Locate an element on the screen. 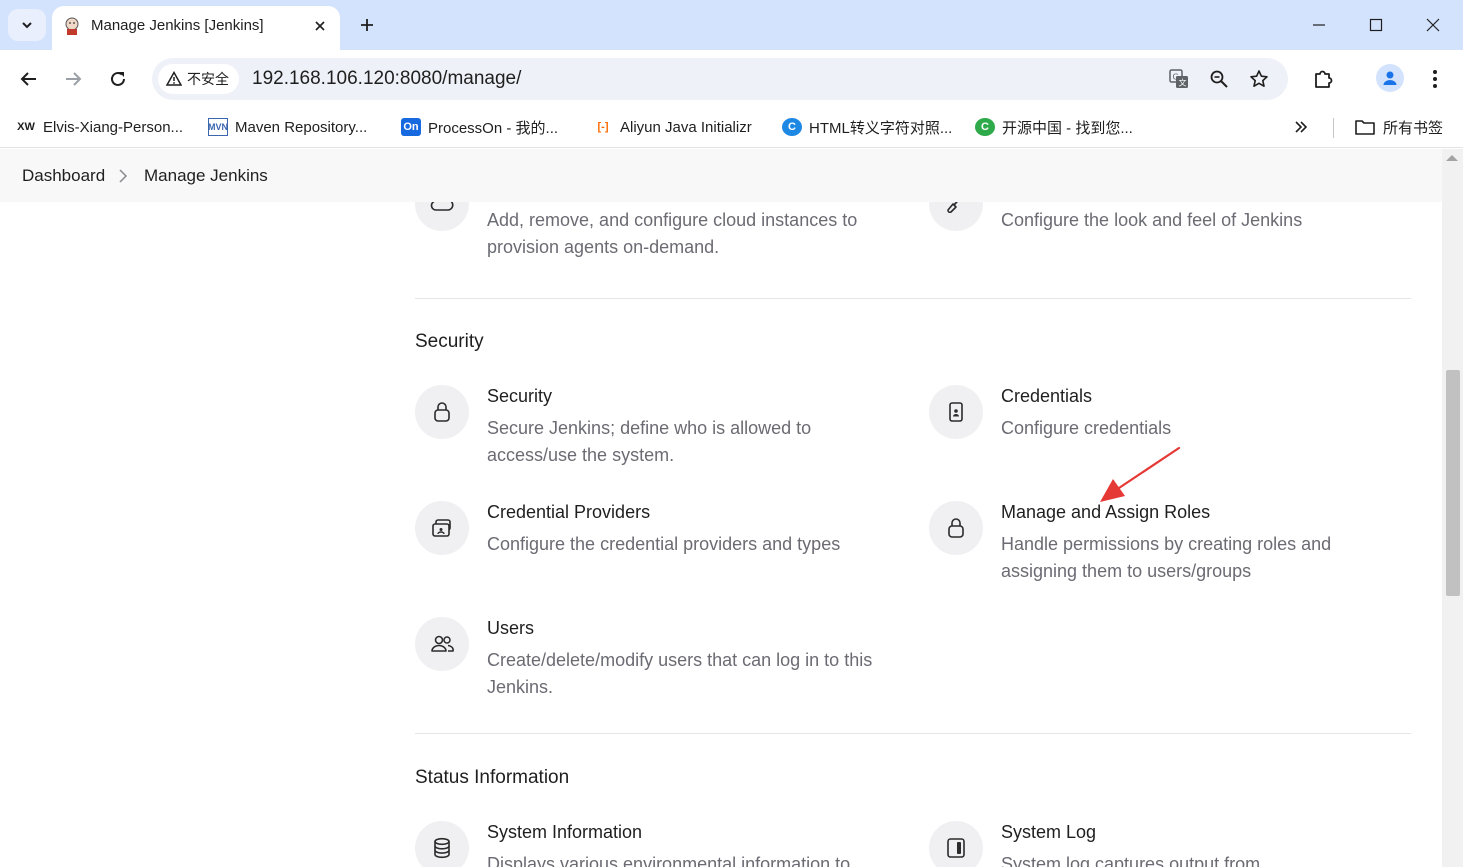 The image size is (1463, 867). back-button is located at coordinates (29, 79).